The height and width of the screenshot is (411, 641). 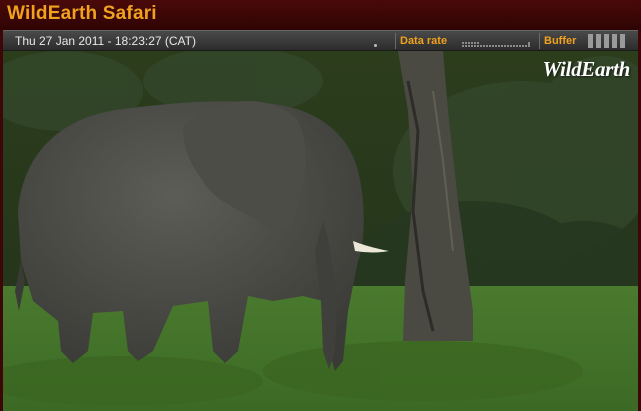 What do you see at coordinates (375, 45) in the screenshot?
I see `status-dot` at bounding box center [375, 45].